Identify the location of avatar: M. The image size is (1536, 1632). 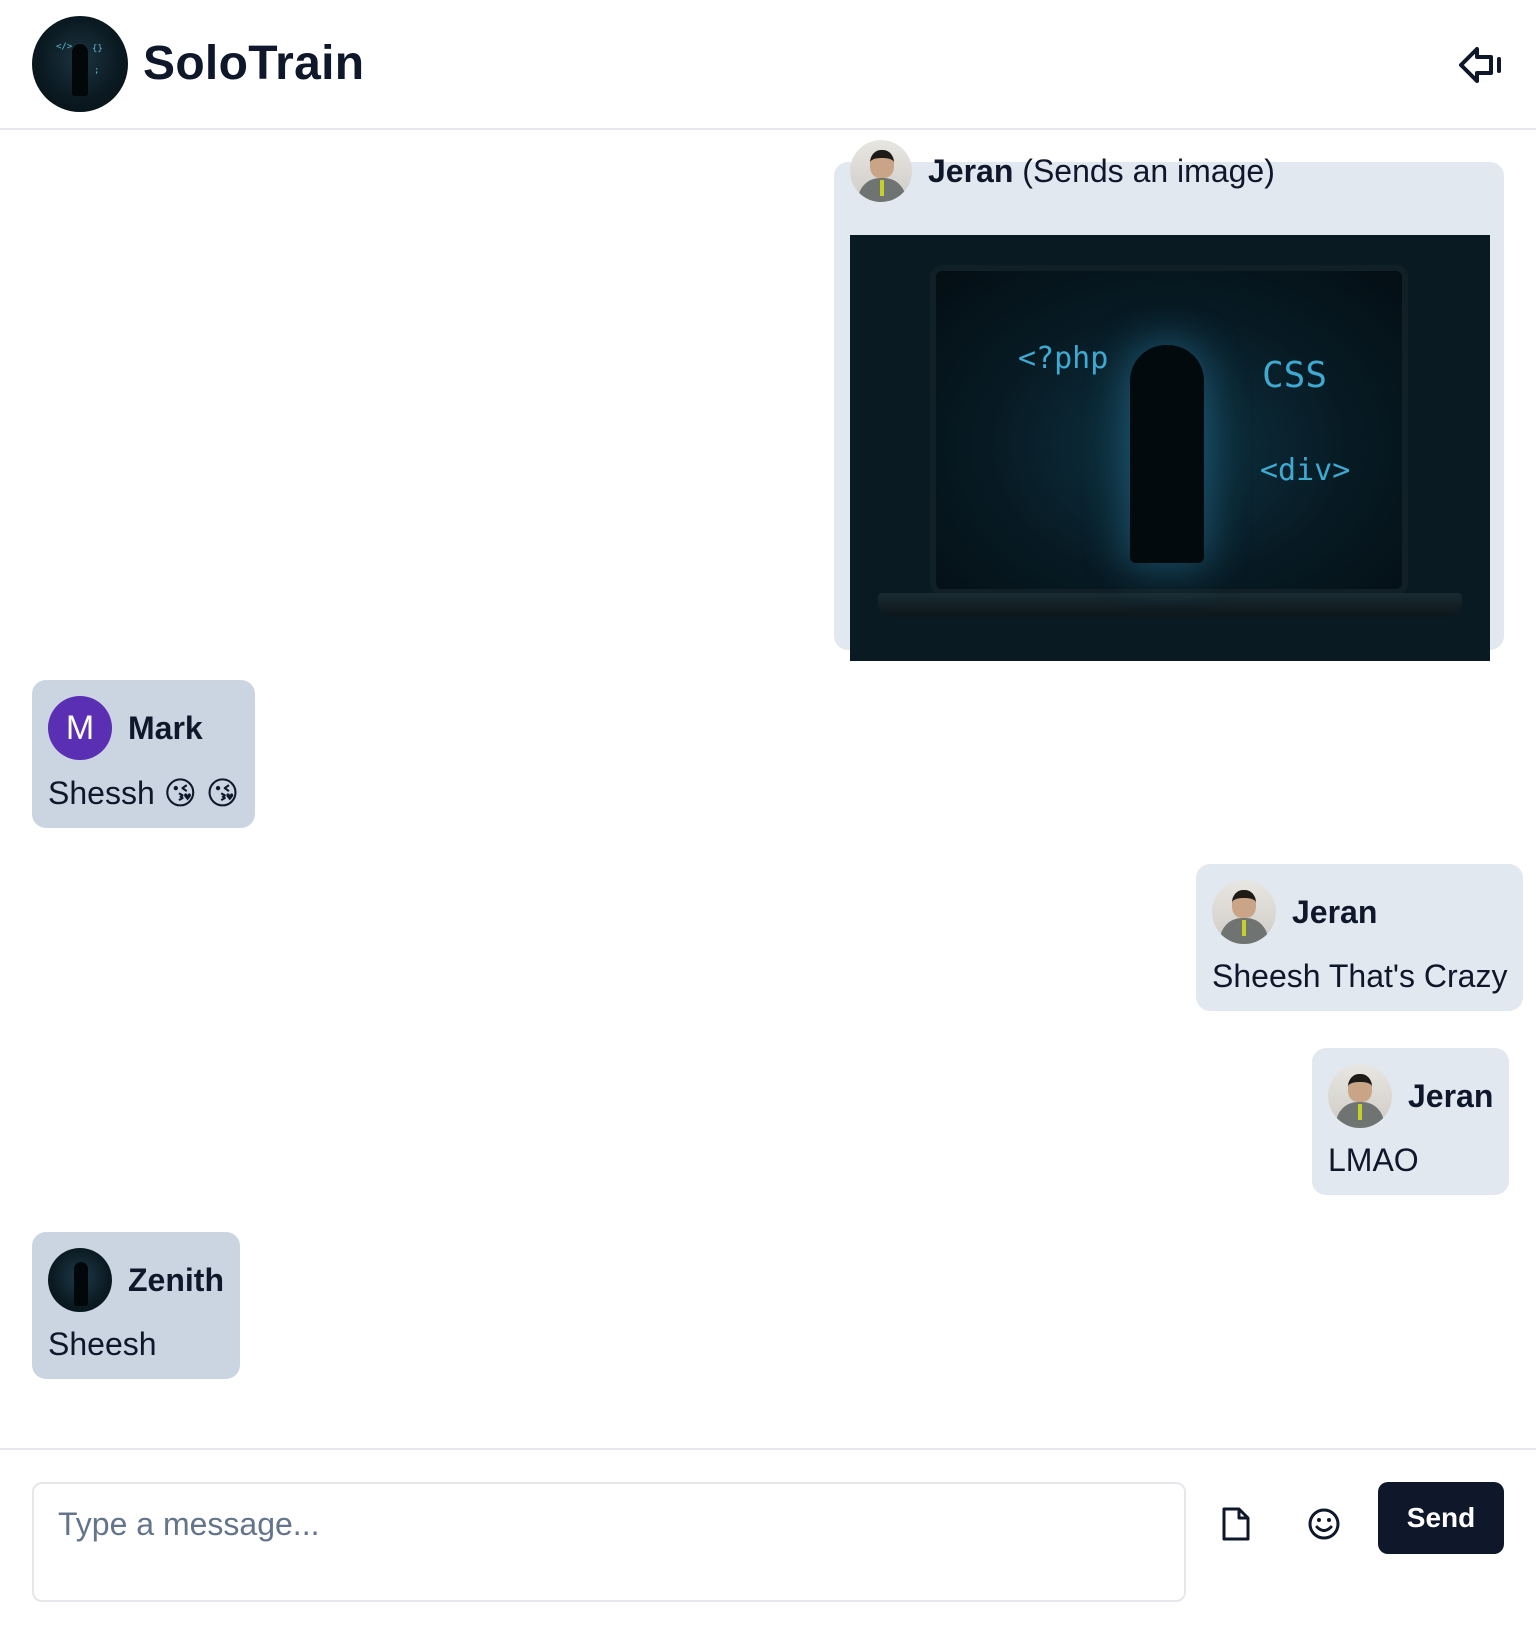
(80, 728).